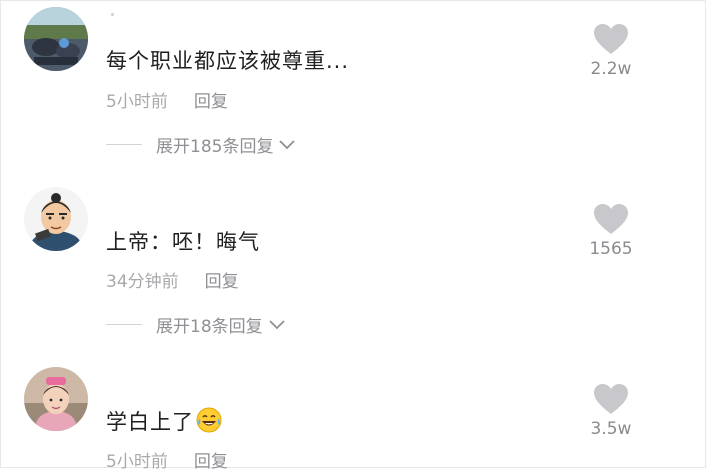 This screenshot has width=706, height=472. What do you see at coordinates (209, 327) in the screenshot?
I see `expand-replies-label: 展开18条回复` at bounding box center [209, 327].